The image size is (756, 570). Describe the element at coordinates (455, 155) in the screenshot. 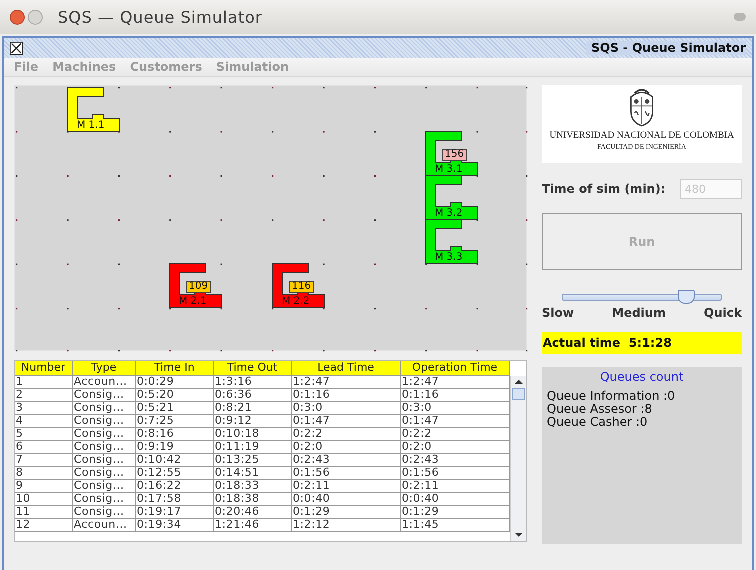

I see `queue-count-badge: 156` at that location.